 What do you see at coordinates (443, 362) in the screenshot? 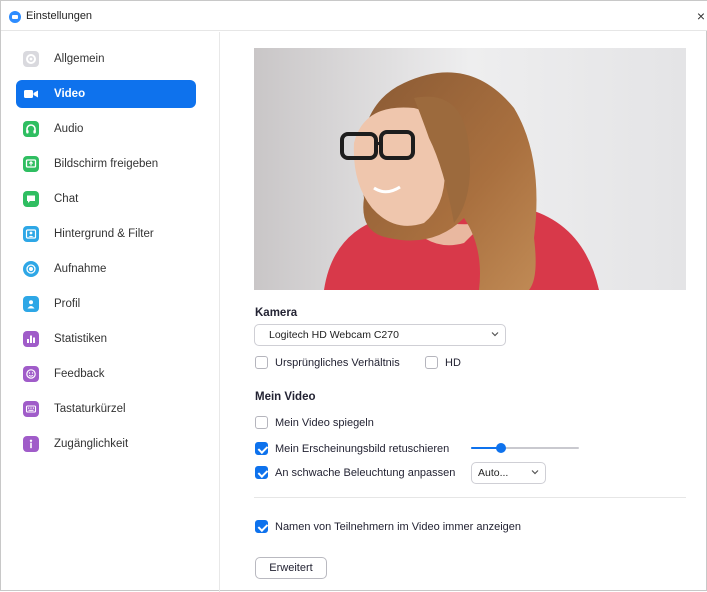
I see `hd-checkbox: HD` at bounding box center [443, 362].